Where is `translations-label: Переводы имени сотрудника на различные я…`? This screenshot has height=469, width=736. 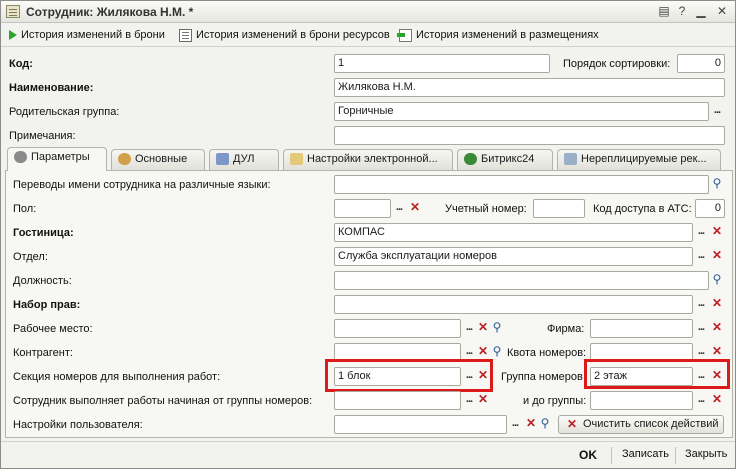 translations-label: Переводы имени сотрудника на различные я… is located at coordinates (142, 185).